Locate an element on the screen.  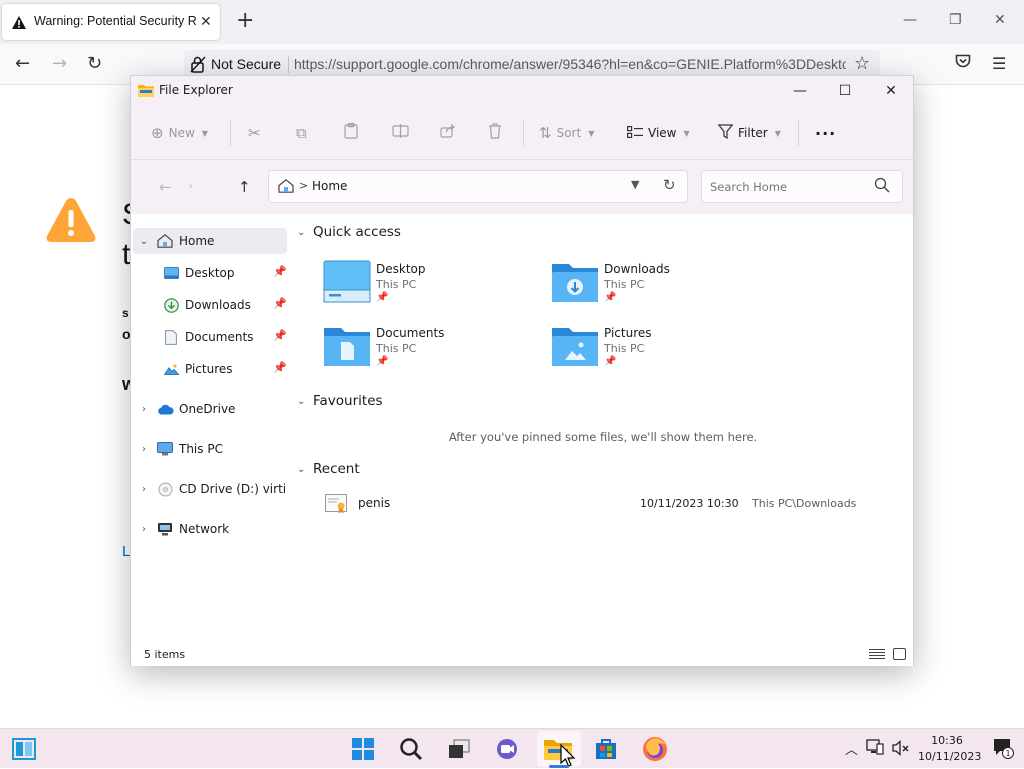
home-icon is located at coordinates (286, 187).